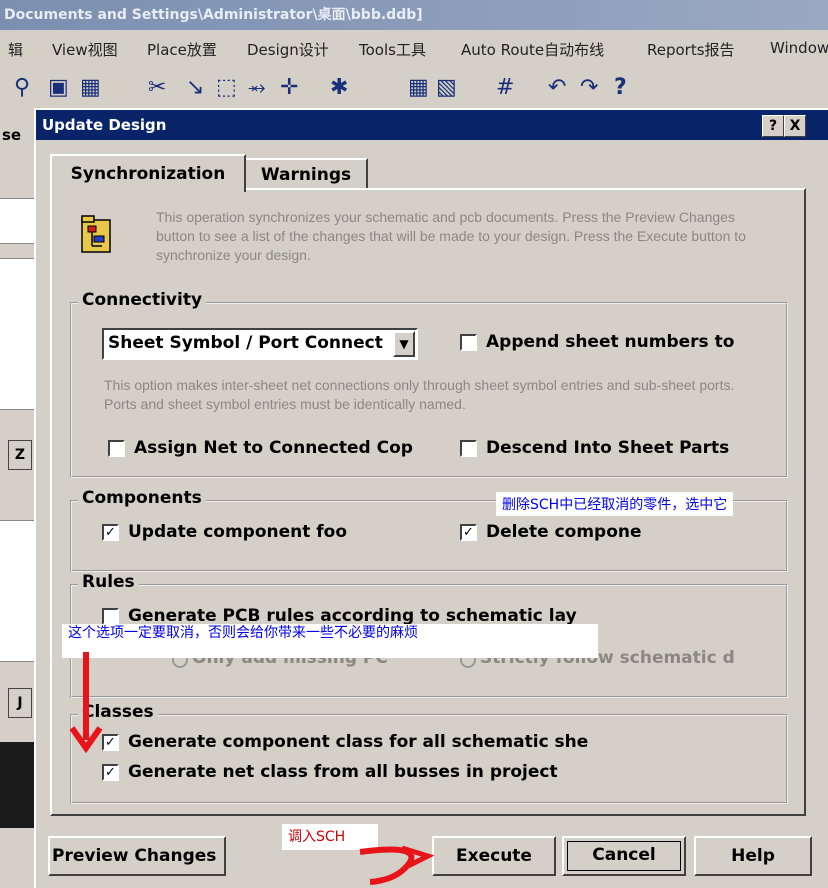 This screenshot has width=828, height=888. What do you see at coordinates (148, 173) in the screenshot?
I see `tab-synchronization: Synchronization` at bounding box center [148, 173].